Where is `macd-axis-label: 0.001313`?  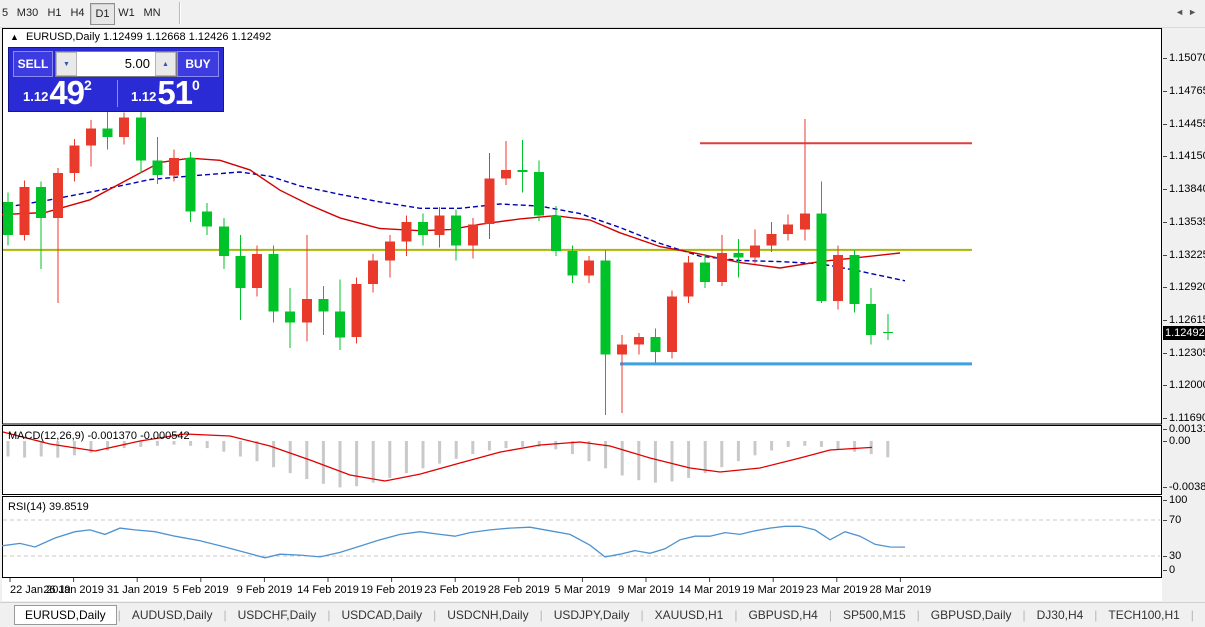 macd-axis-label: 0.001313 is located at coordinates (1187, 429).